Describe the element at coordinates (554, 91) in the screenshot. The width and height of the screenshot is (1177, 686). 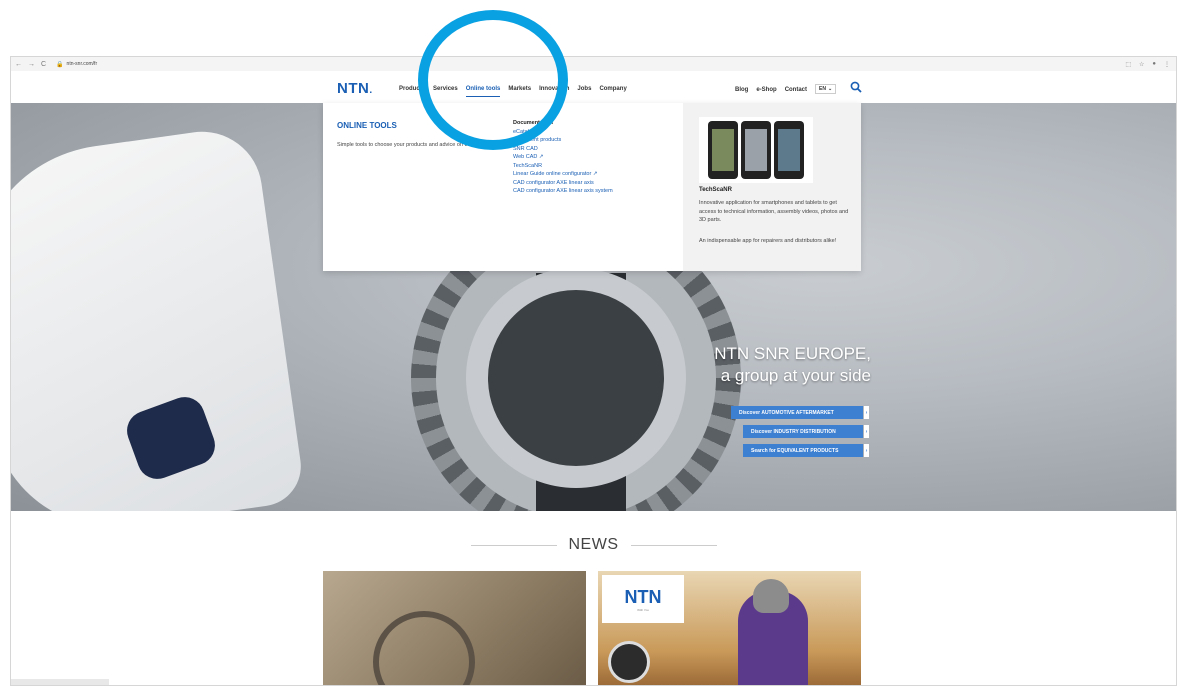
I see `nav-innovation: Innovation` at that location.